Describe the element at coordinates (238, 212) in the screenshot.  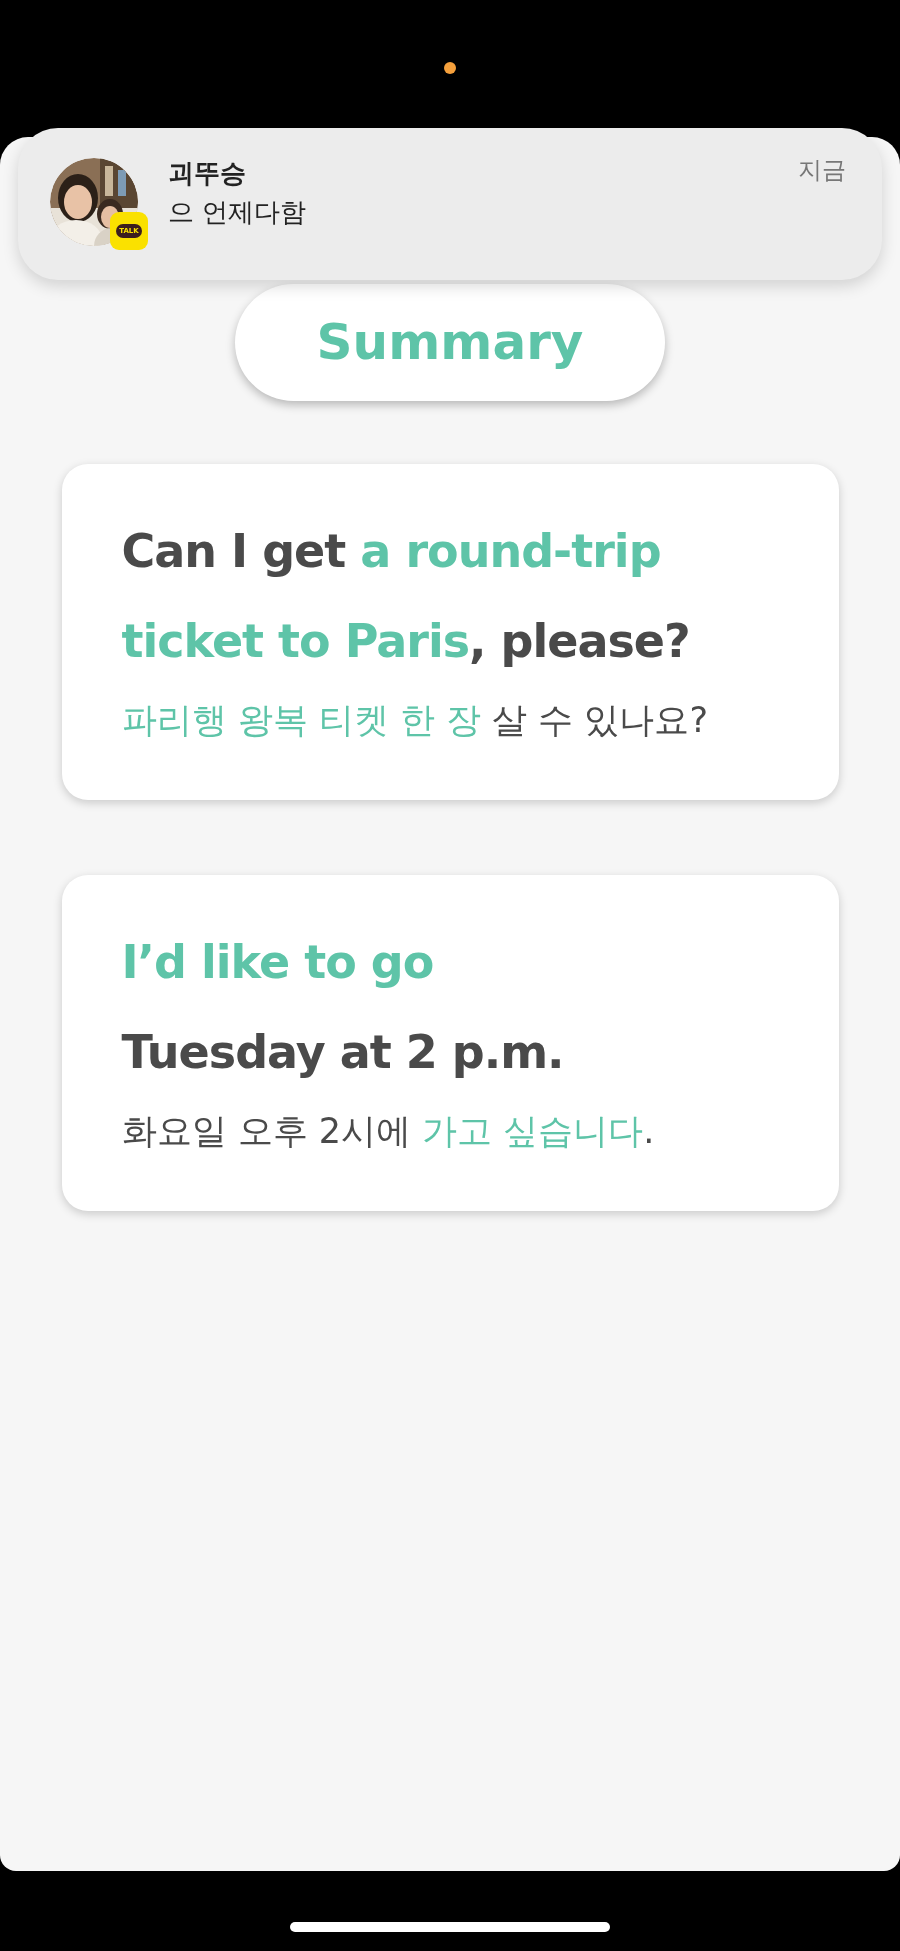
I see `notification-message: 으 언제다함` at that location.